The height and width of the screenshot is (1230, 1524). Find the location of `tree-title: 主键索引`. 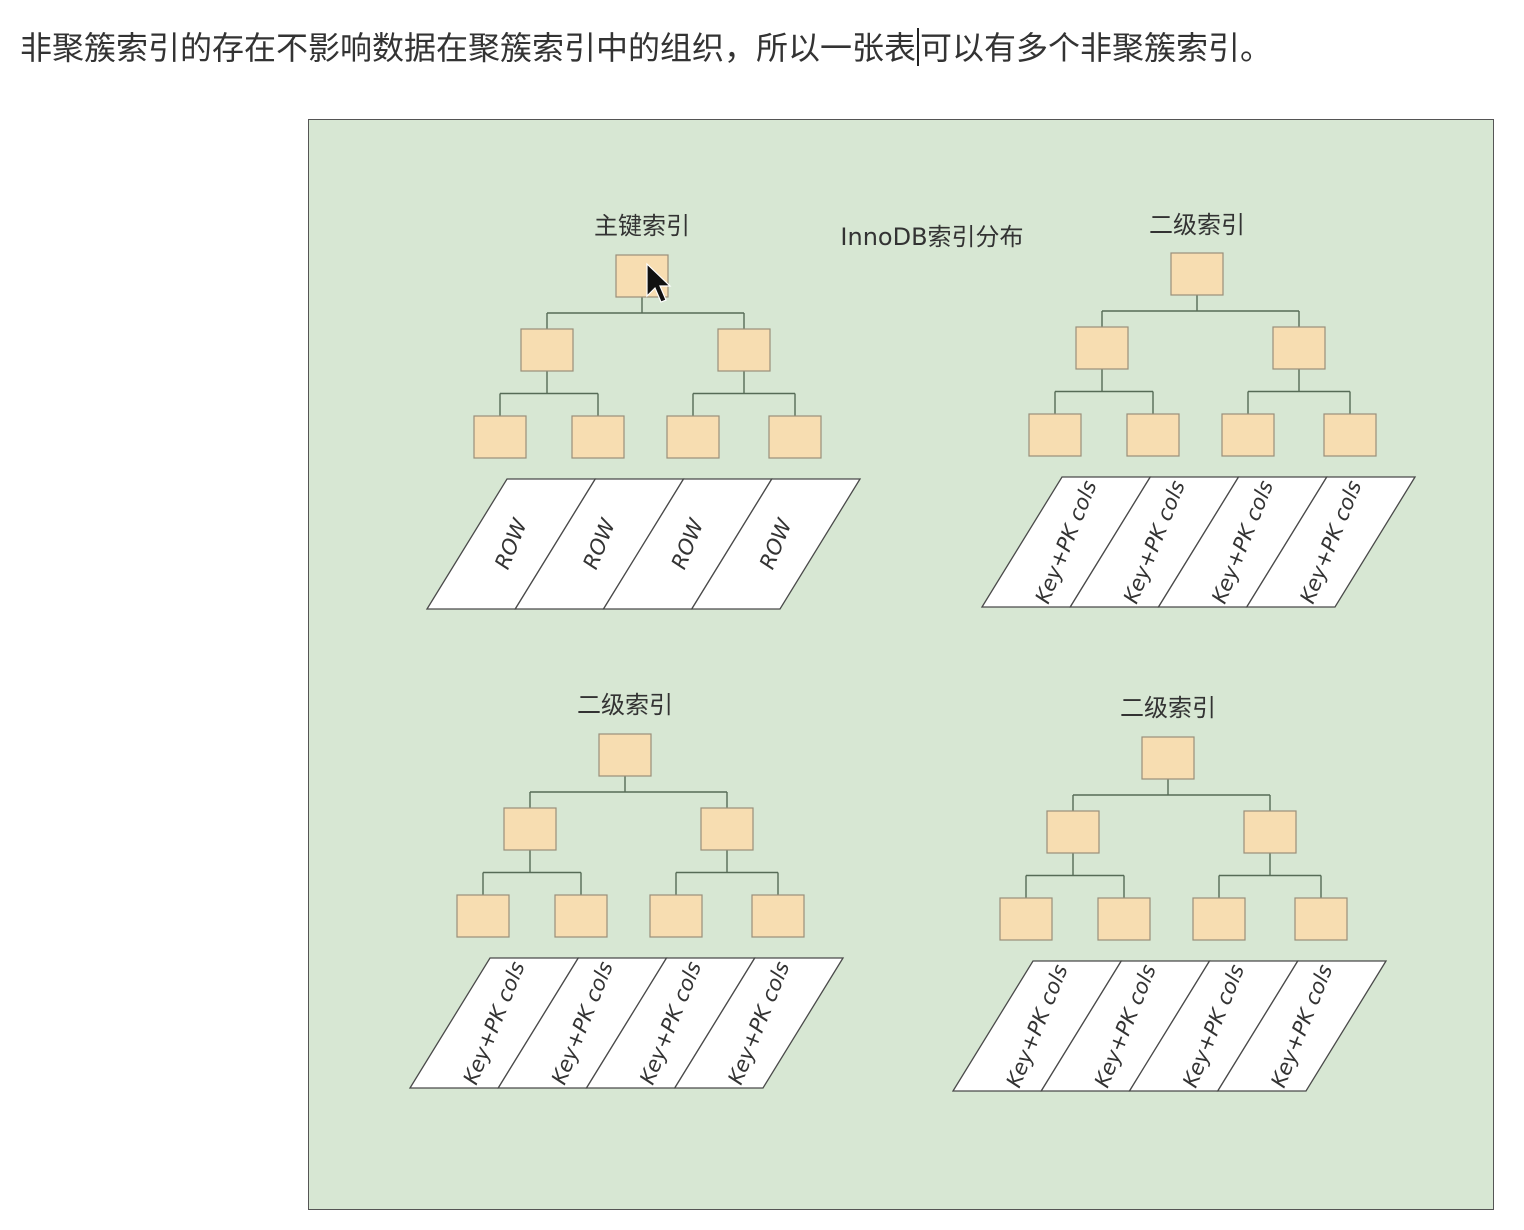

tree-title: 主键索引 is located at coordinates (642, 226).